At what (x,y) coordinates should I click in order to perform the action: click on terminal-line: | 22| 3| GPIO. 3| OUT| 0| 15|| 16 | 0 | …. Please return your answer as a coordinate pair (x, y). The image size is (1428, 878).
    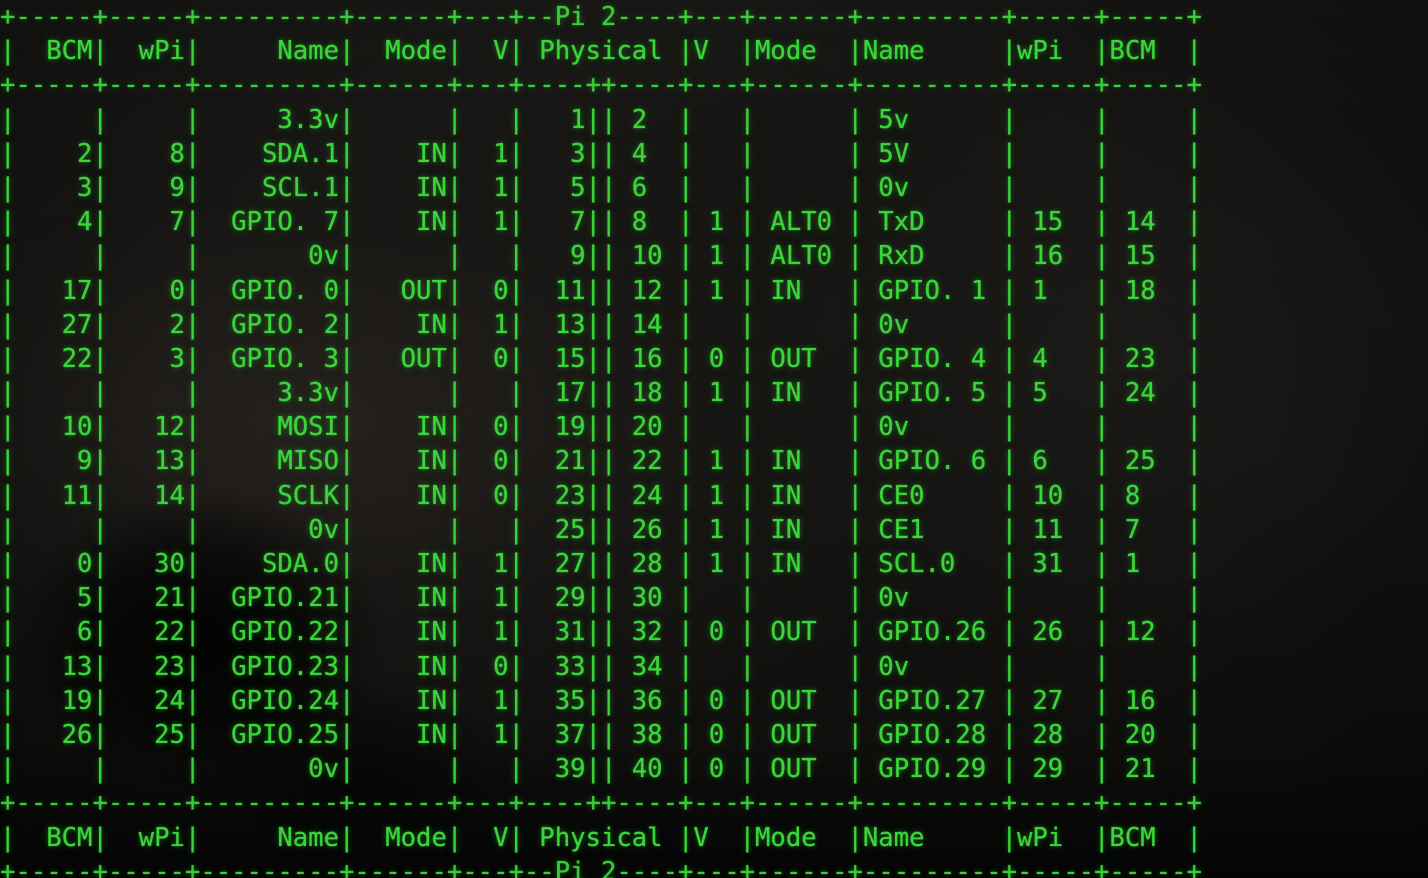
    Looking at the image, I should click on (601, 358).